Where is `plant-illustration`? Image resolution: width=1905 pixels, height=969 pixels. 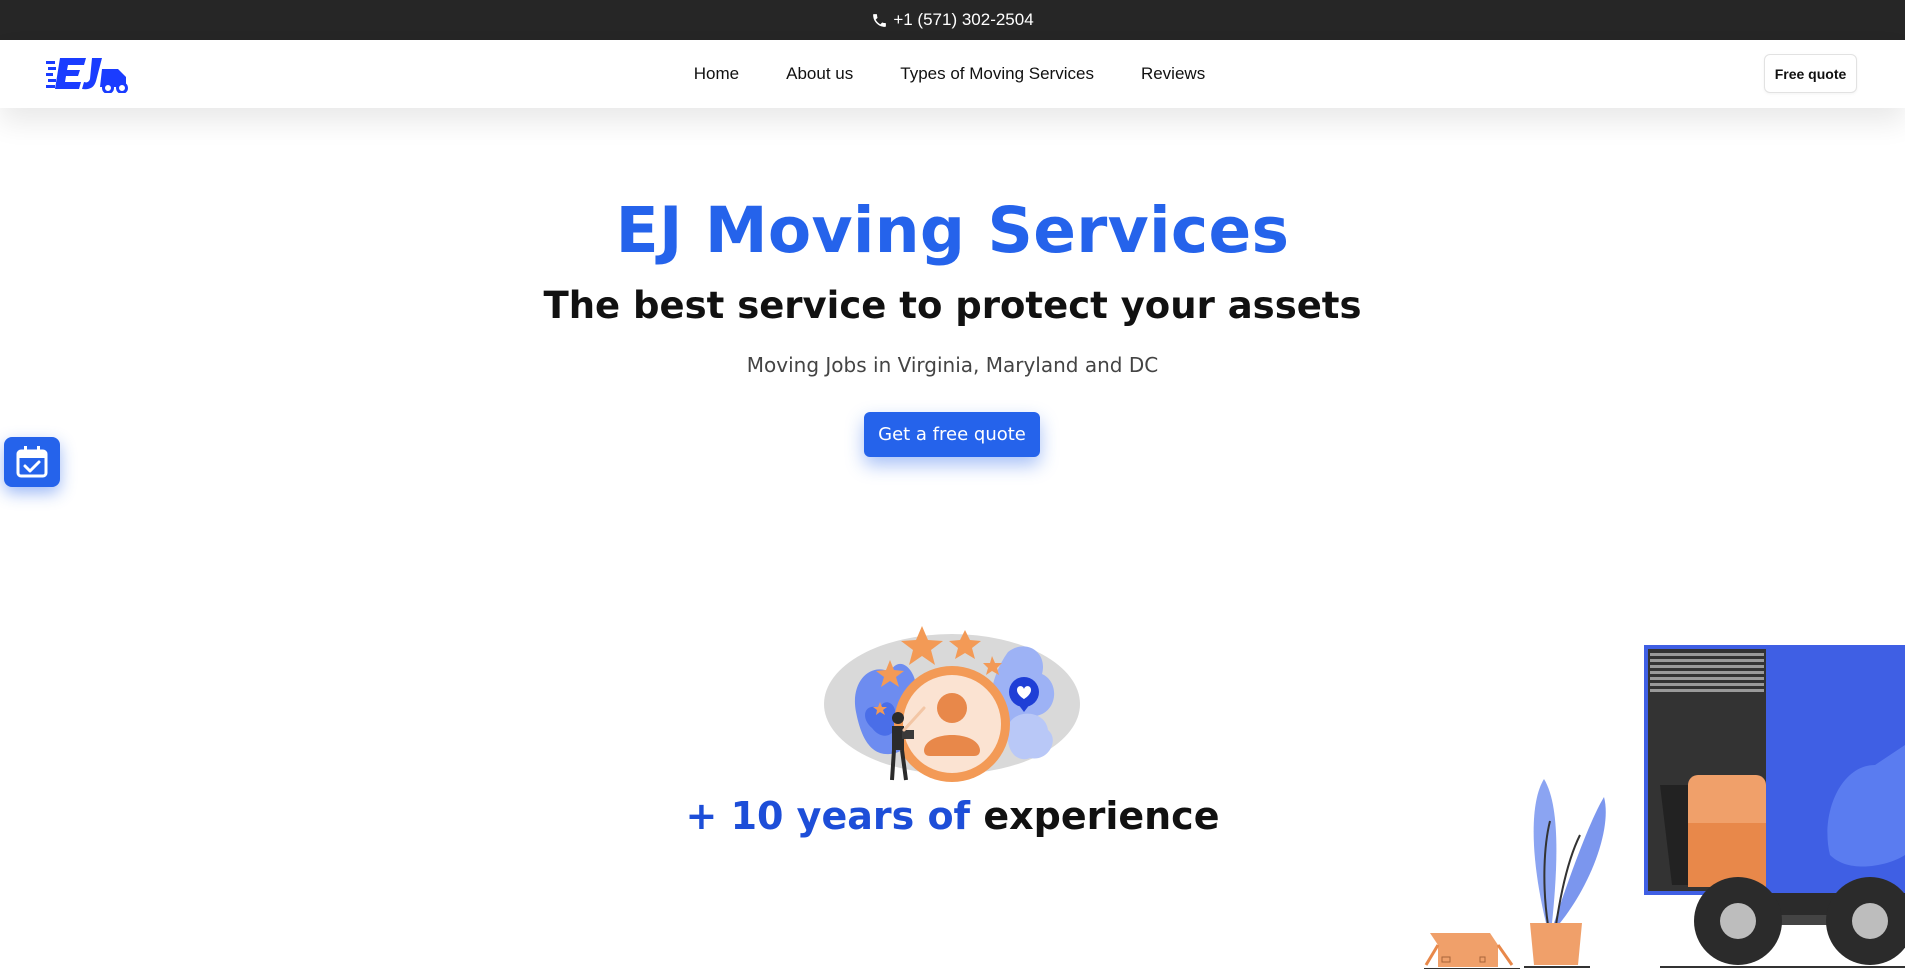 plant-illustration is located at coordinates (1565, 873).